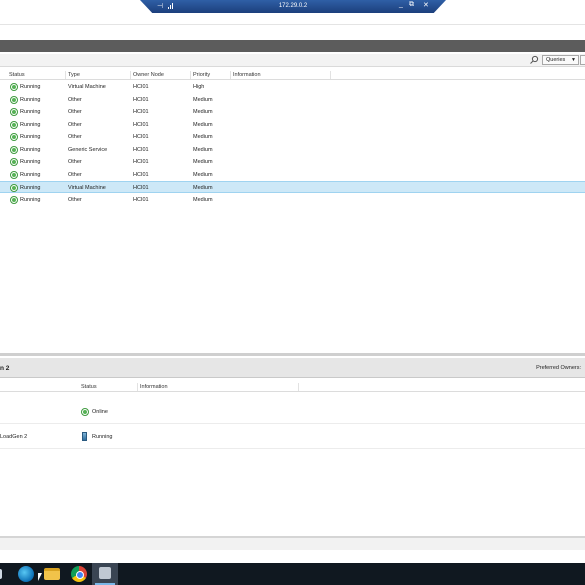 This screenshot has height=585, width=585. I want to click on column-header-type: Type, so click(74, 75).